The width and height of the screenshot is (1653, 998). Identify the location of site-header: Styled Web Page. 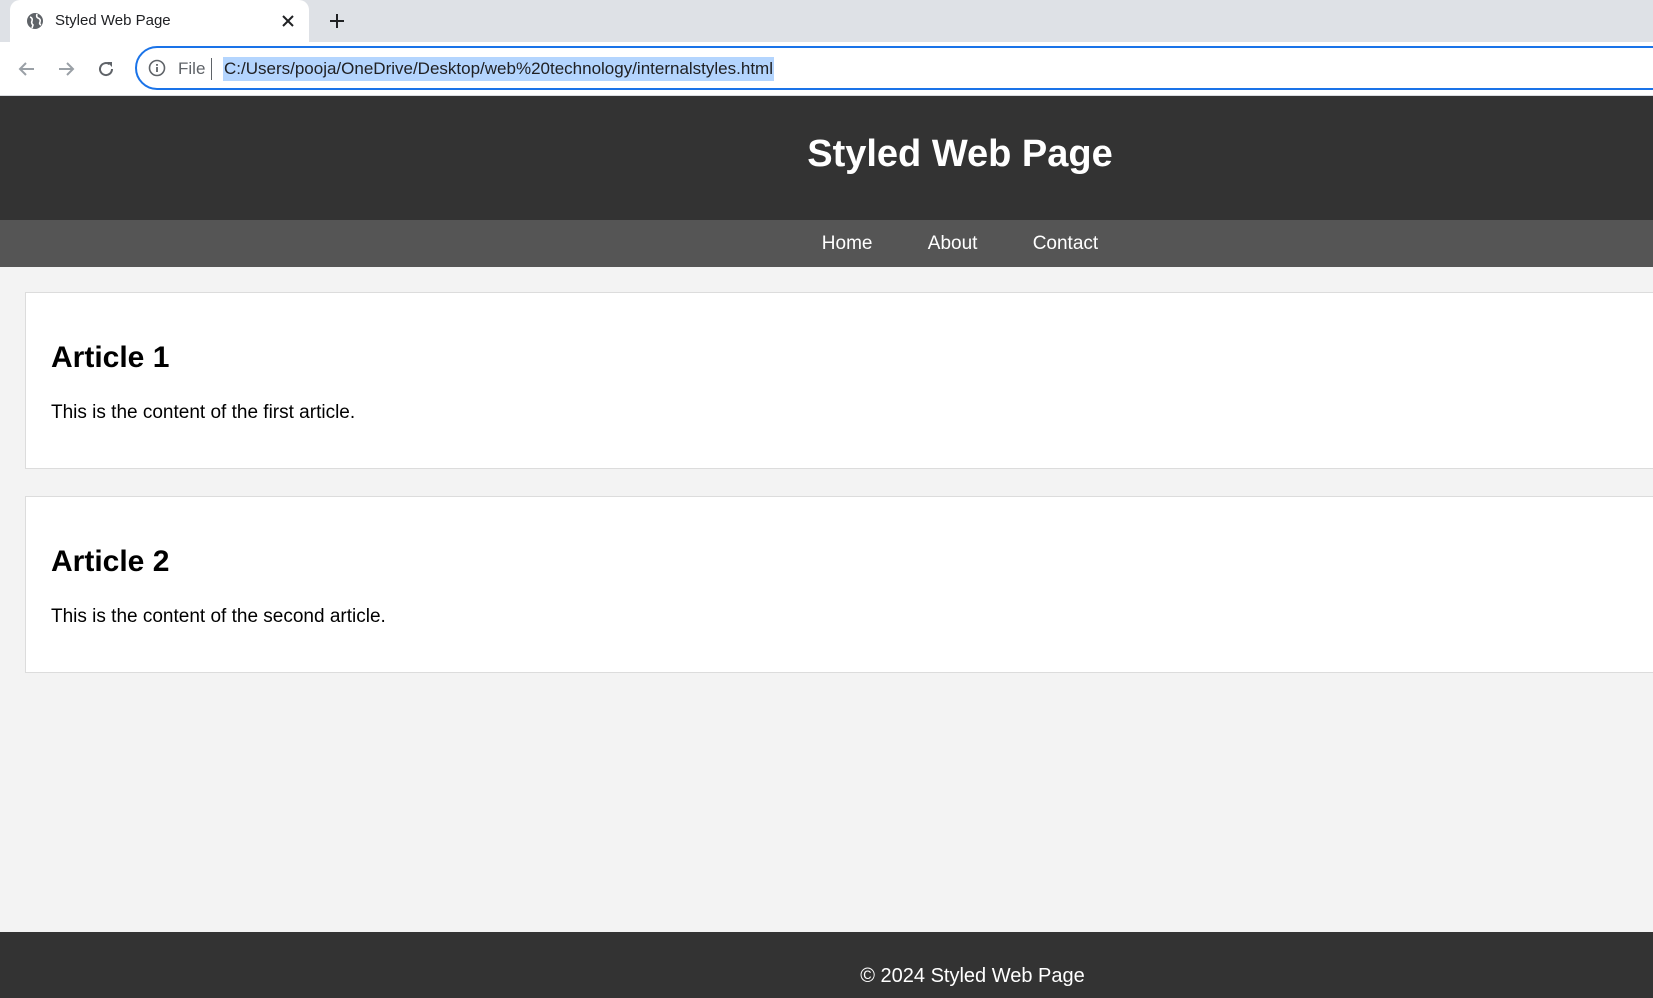
(826, 158).